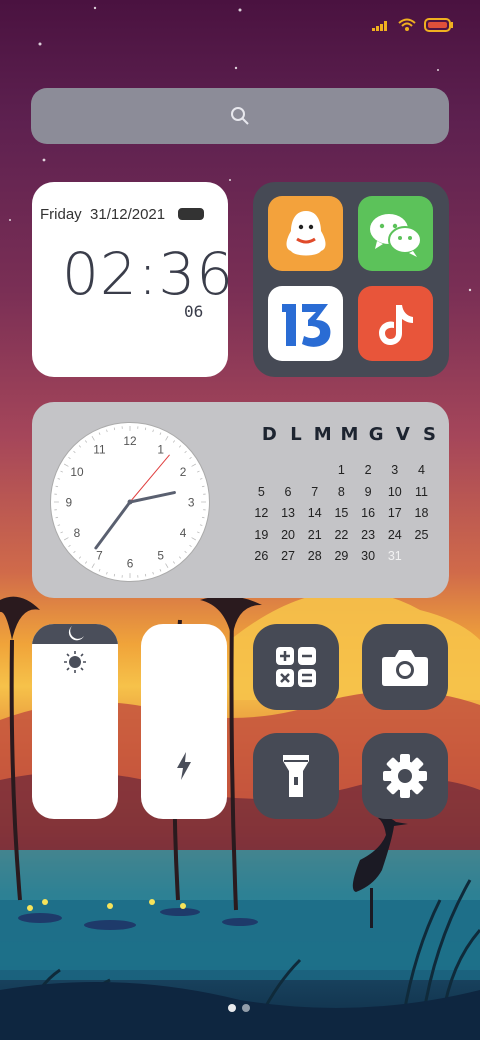 Image resolution: width=480 pixels, height=1040 pixels. I want to click on tiktok-app, so click(395, 323).